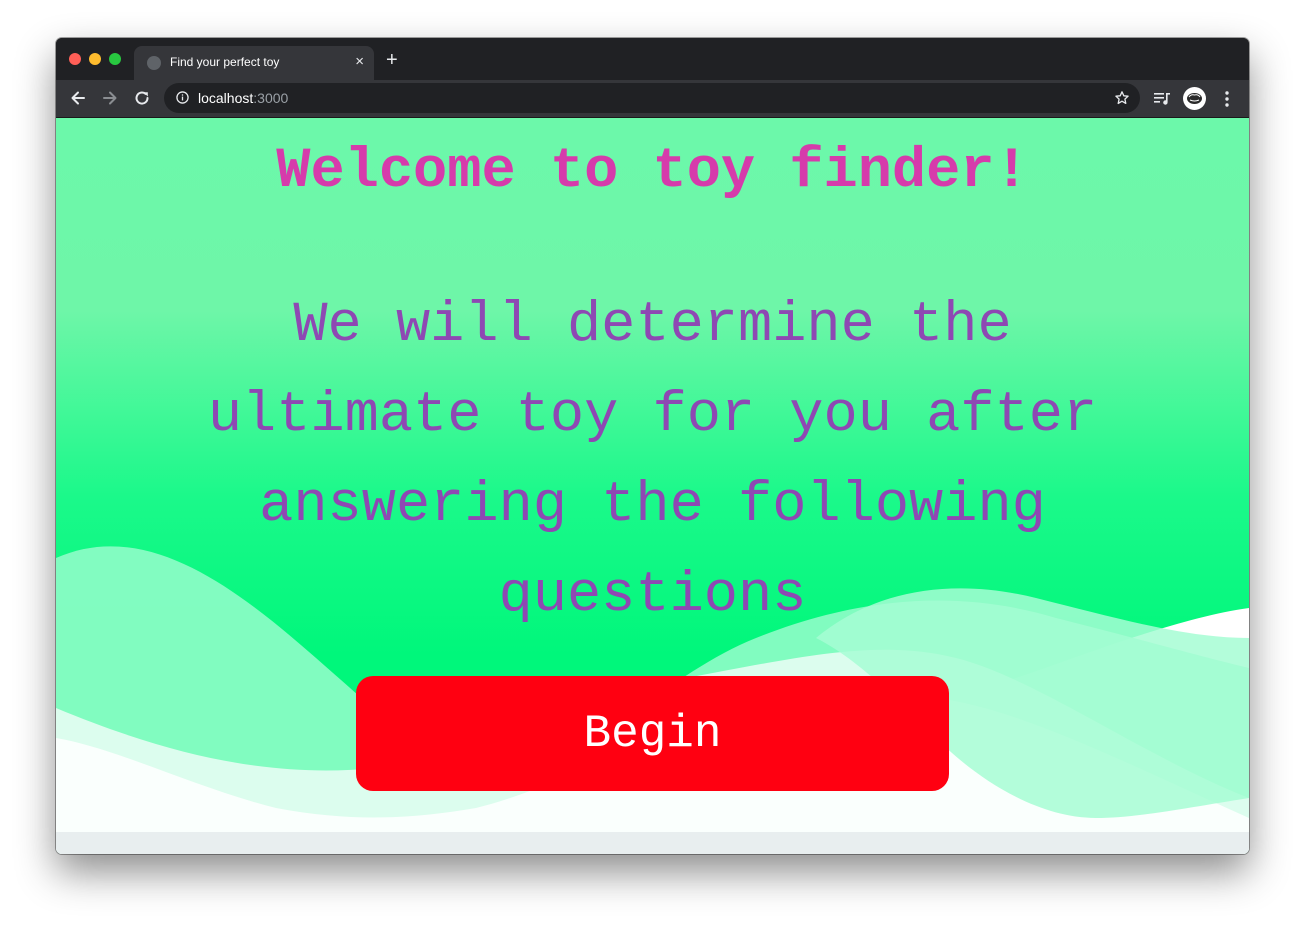 The image size is (1305, 928). What do you see at coordinates (225, 62) in the screenshot?
I see `tab-title: Find your perfect toy` at bounding box center [225, 62].